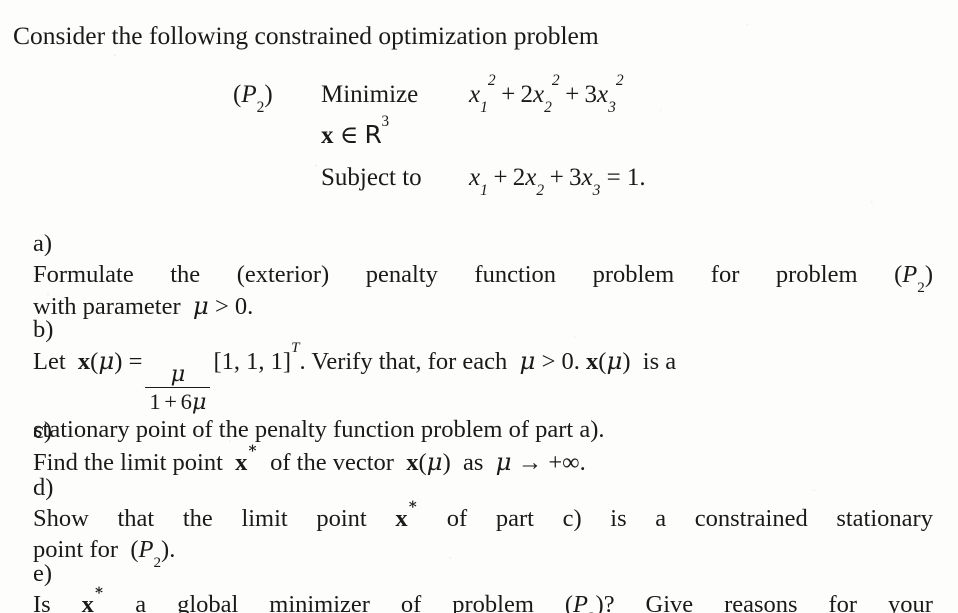 The image size is (958, 613). What do you see at coordinates (371, 177) in the screenshot?
I see `subject-to-keyword: Subject to` at bounding box center [371, 177].